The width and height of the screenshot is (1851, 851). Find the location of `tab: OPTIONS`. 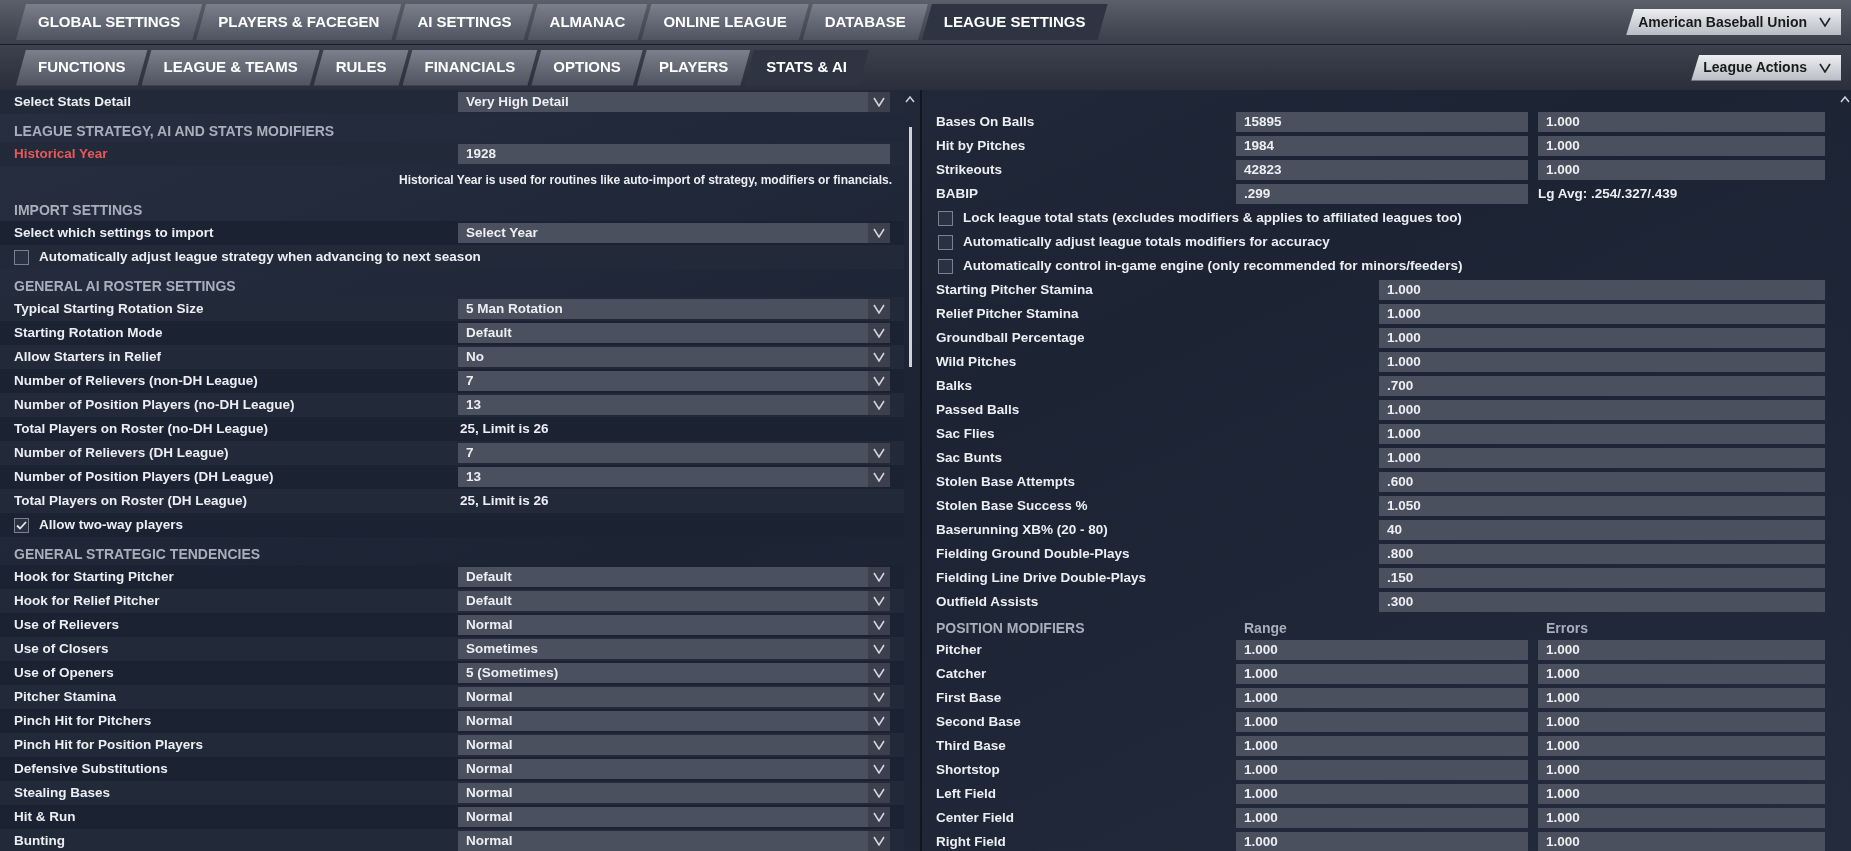

tab: OPTIONS is located at coordinates (587, 67).